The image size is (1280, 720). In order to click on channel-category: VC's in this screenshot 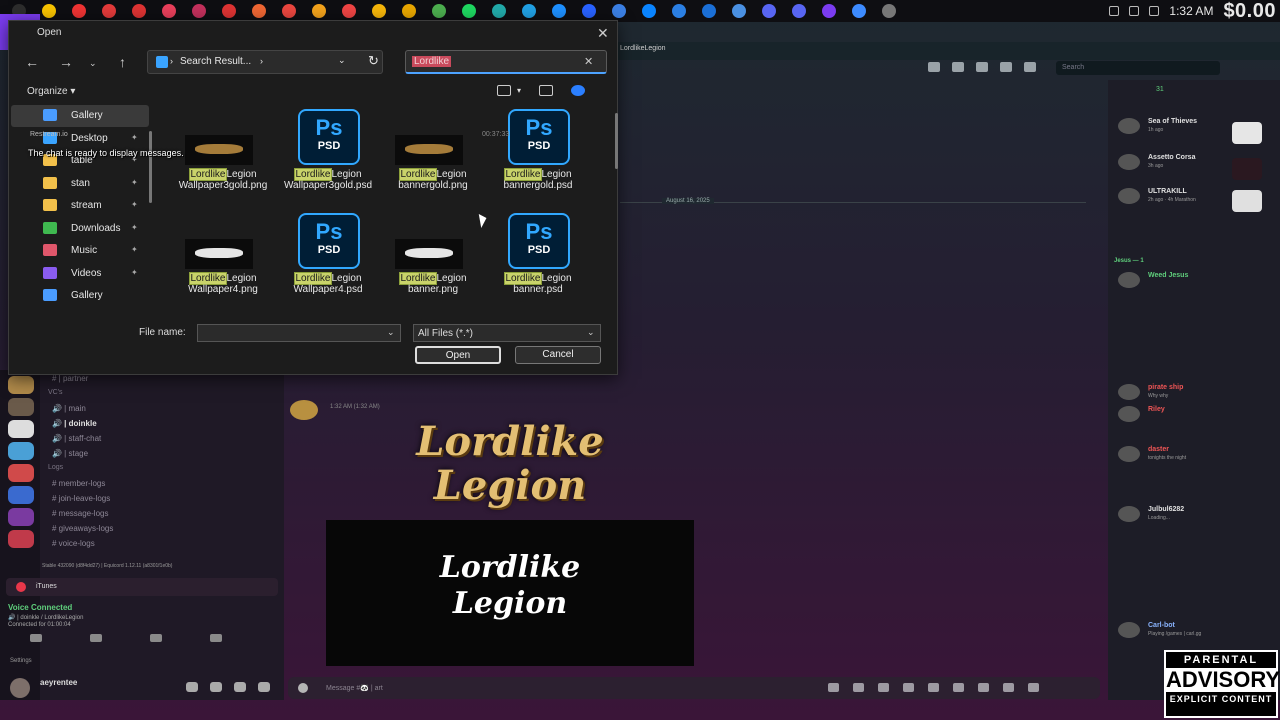, I will do `click(55, 392)`.